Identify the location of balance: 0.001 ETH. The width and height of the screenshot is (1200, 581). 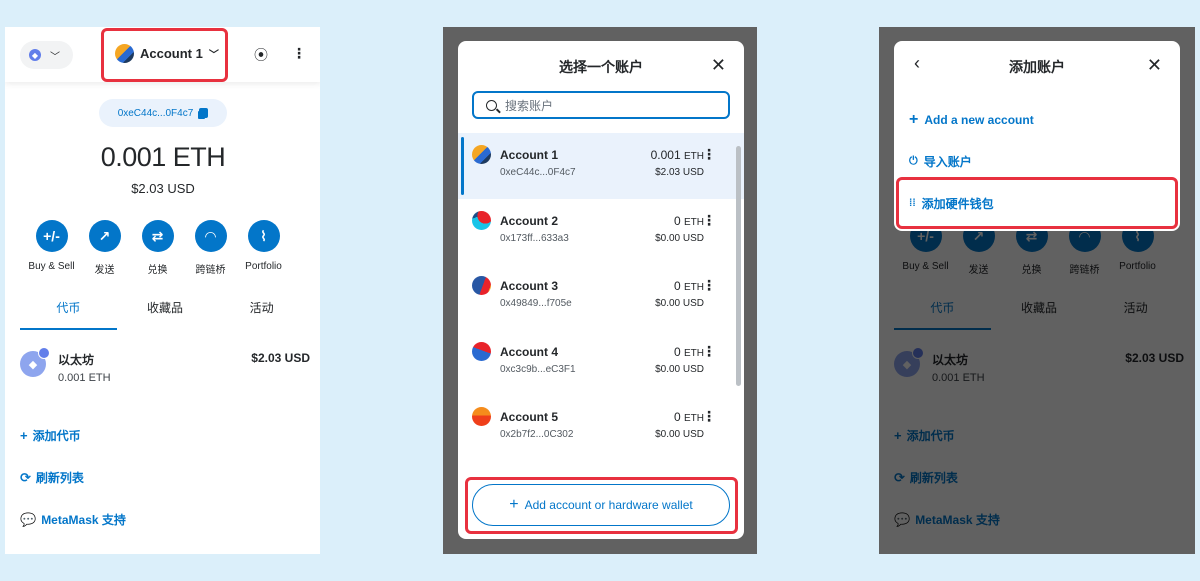
(163, 157).